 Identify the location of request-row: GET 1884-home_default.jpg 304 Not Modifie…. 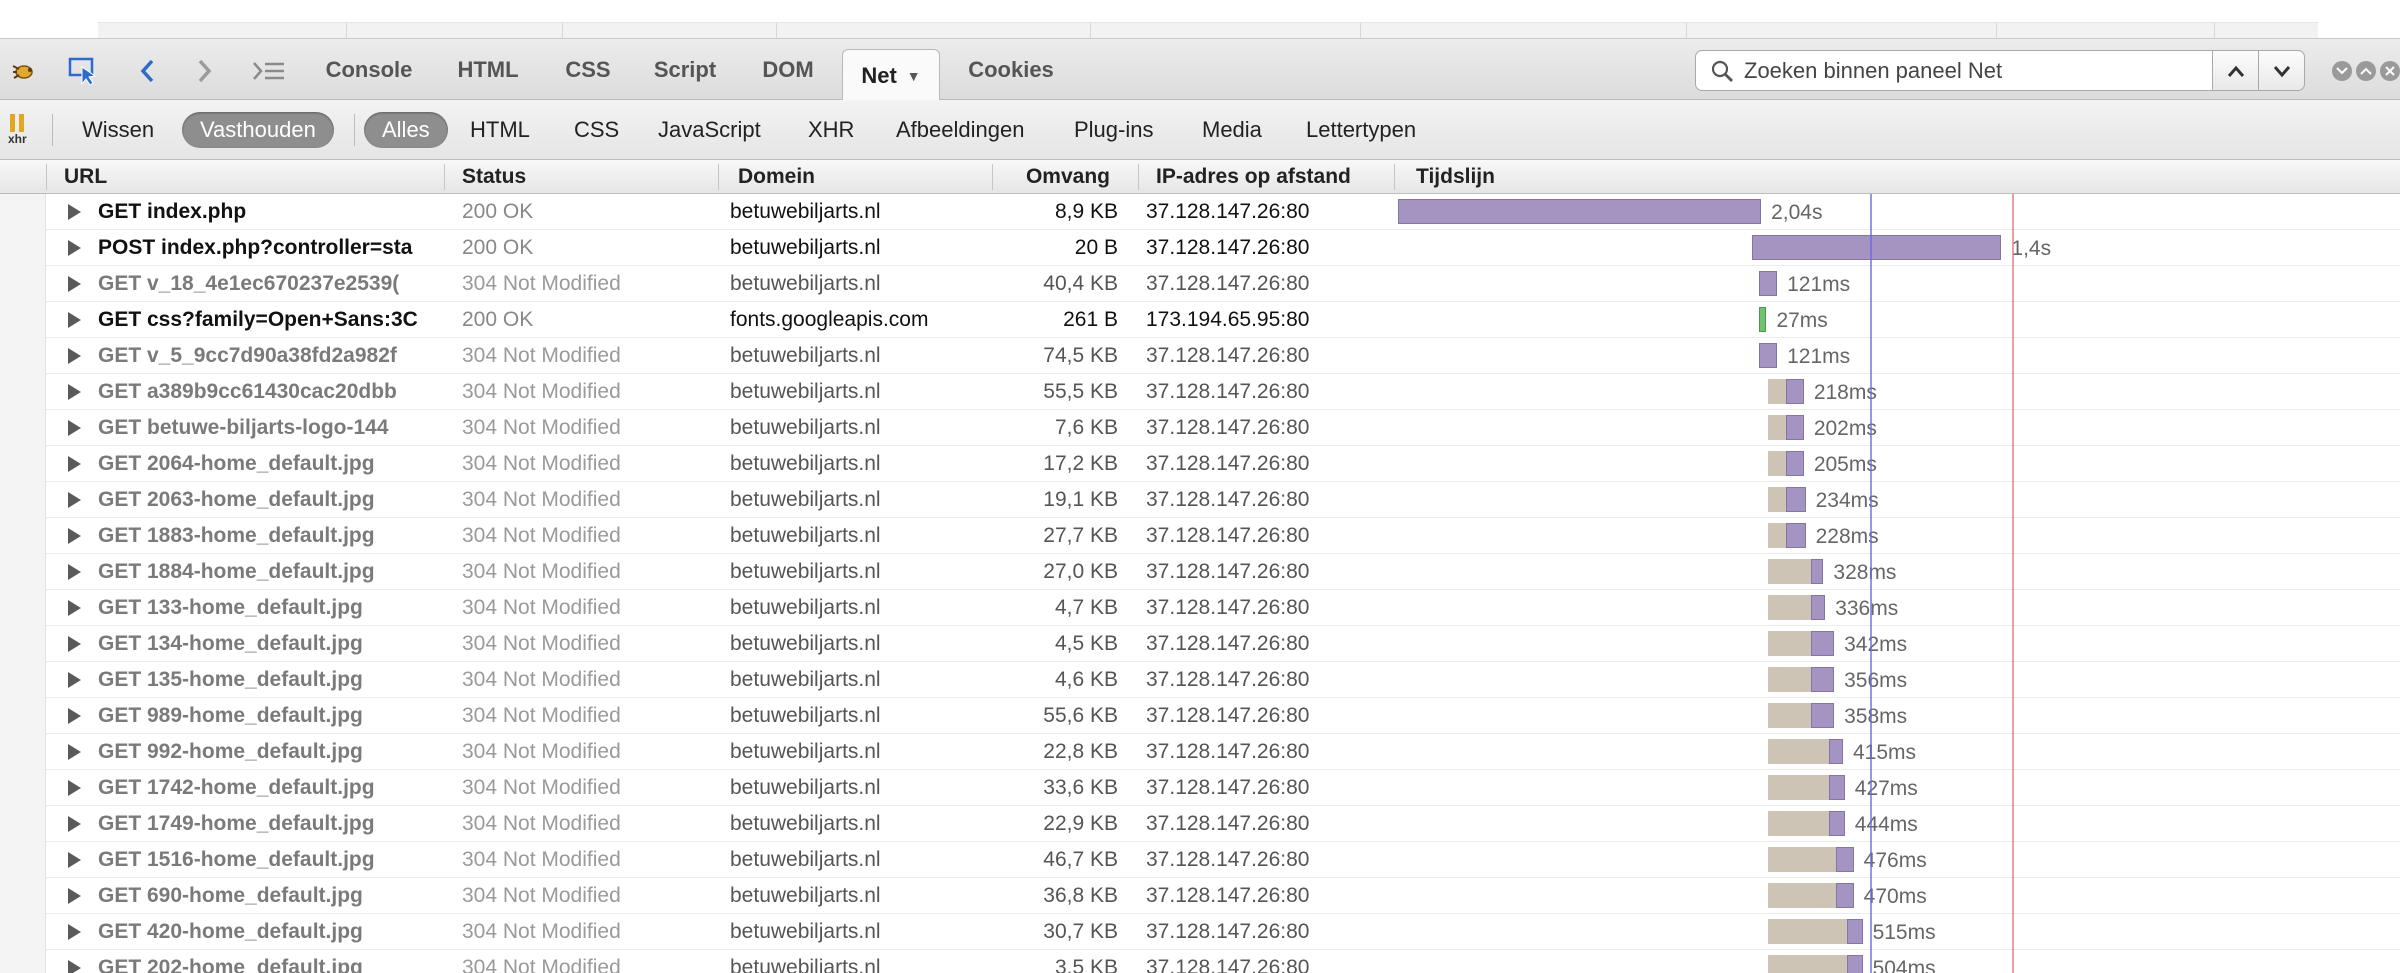
(1200, 572).